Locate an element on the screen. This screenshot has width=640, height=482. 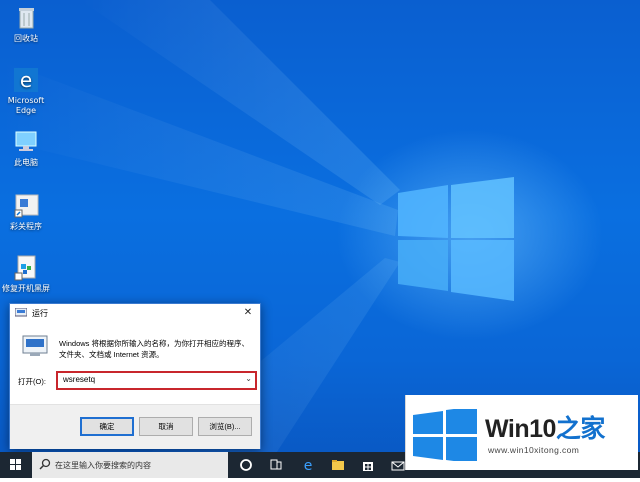
chevron-down-icon: ⌄ is located at coordinates (248, 378).